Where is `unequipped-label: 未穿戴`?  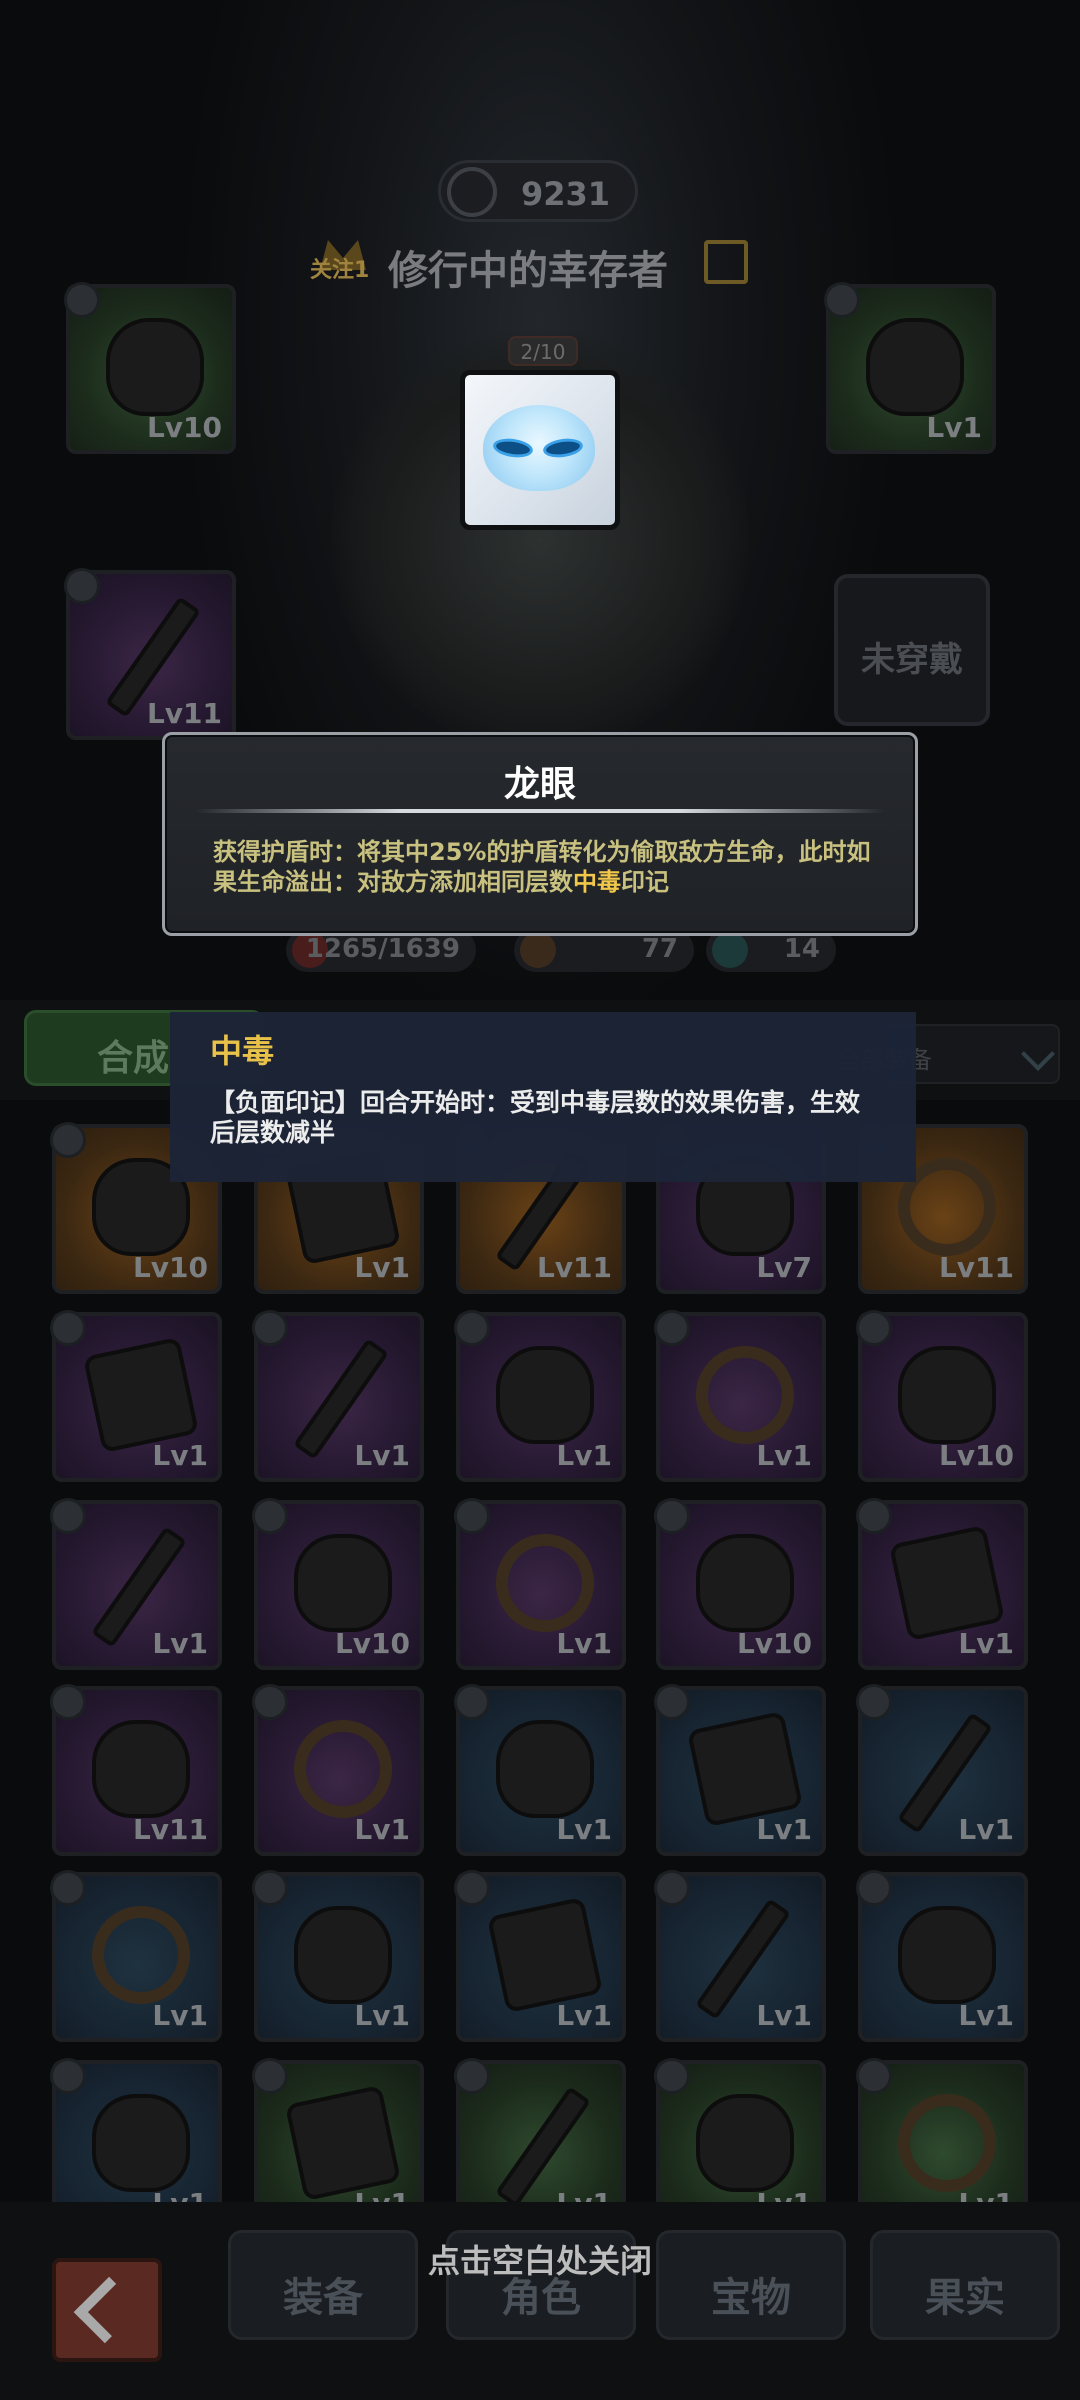 unequipped-label: 未穿戴 is located at coordinates (912, 660).